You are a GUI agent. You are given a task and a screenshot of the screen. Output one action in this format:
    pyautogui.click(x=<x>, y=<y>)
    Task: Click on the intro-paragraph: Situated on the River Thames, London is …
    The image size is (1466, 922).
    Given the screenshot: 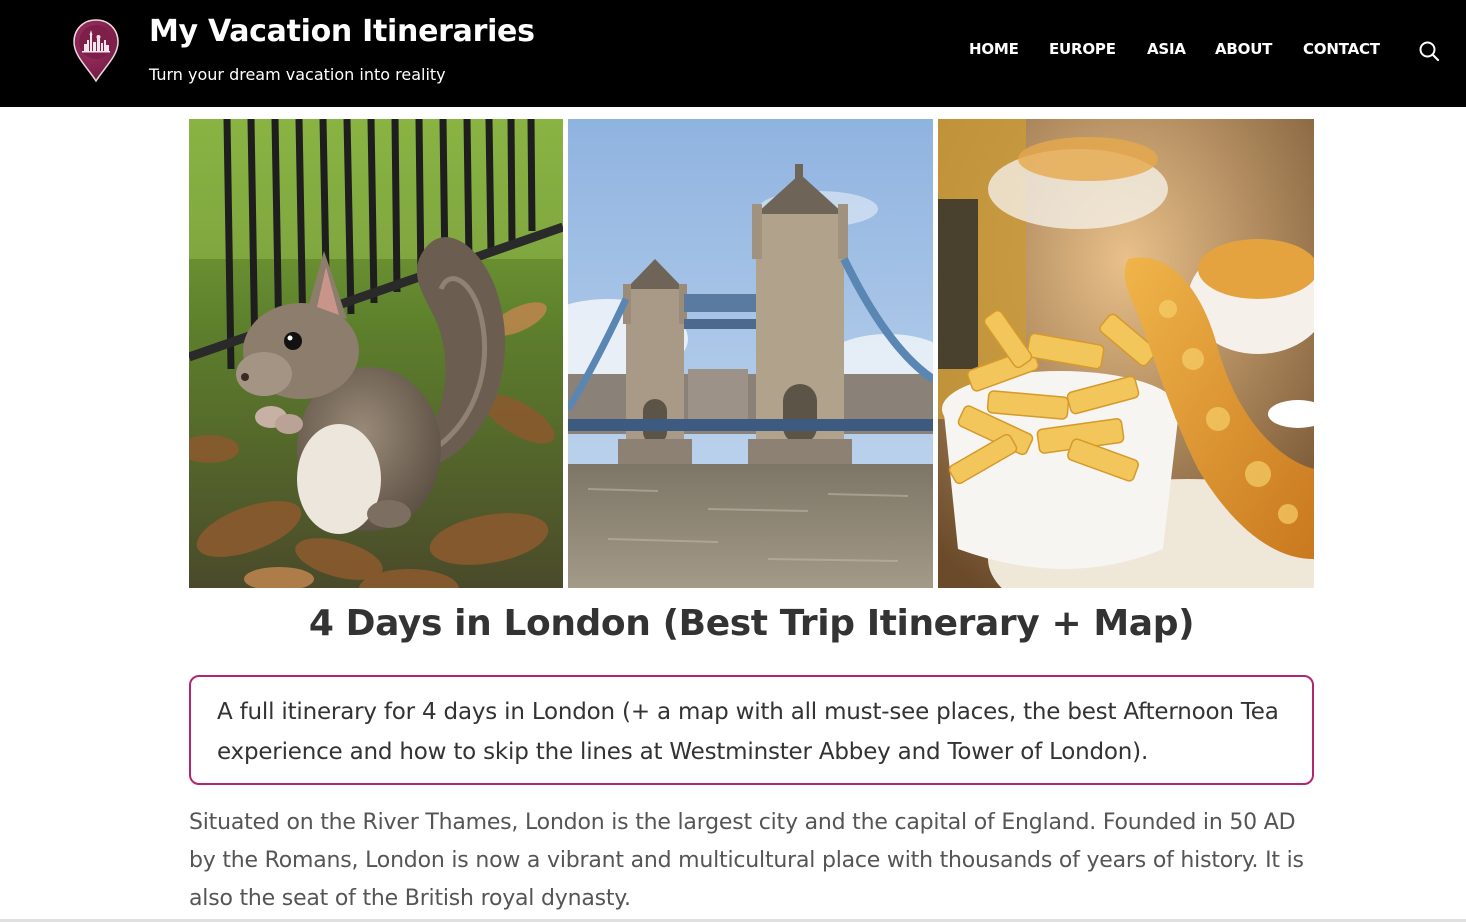 What is the action you would take?
    pyautogui.click(x=746, y=860)
    